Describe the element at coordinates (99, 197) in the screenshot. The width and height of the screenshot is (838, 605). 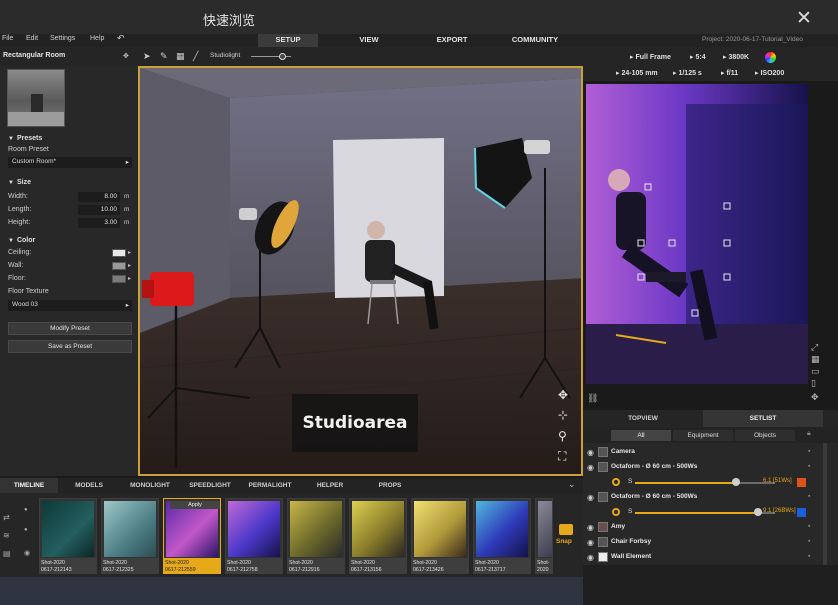
I see `width-input: 8.00` at that location.